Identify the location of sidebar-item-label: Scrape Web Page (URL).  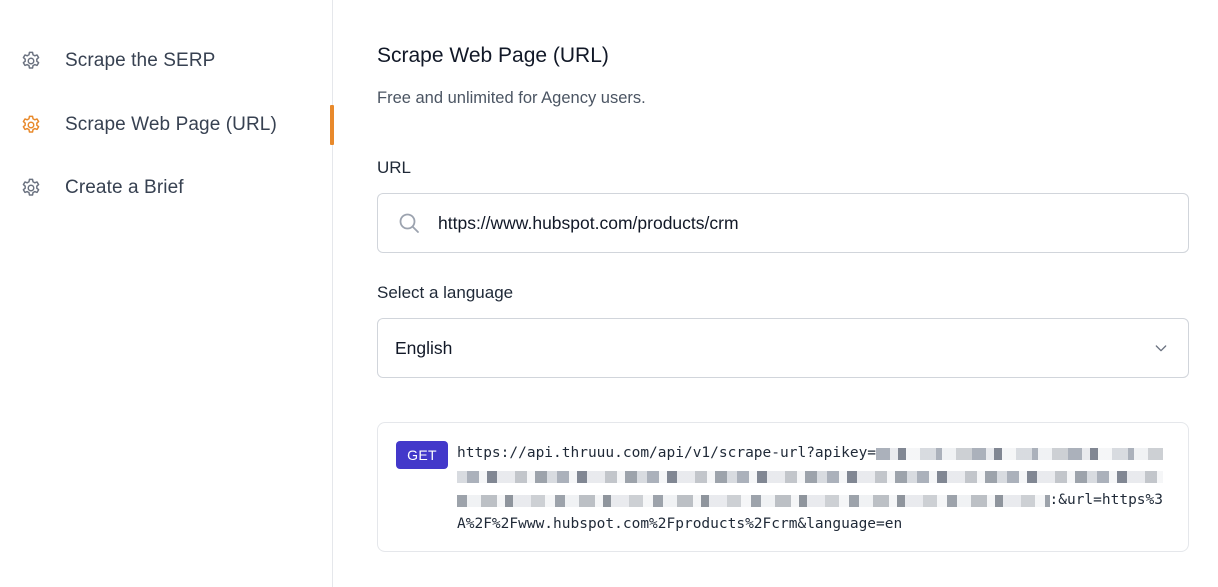
(171, 124).